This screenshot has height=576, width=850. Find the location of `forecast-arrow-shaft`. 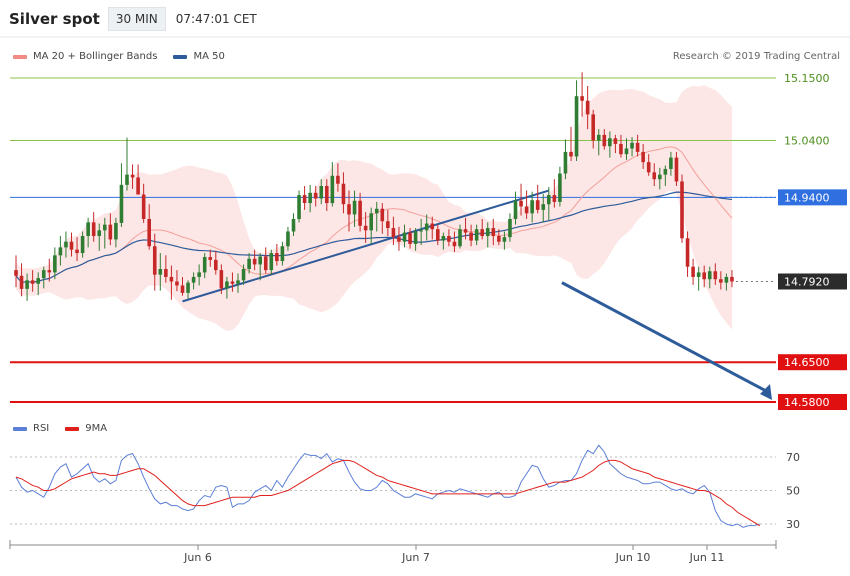

forecast-arrow-shaft is located at coordinates (665, 337).